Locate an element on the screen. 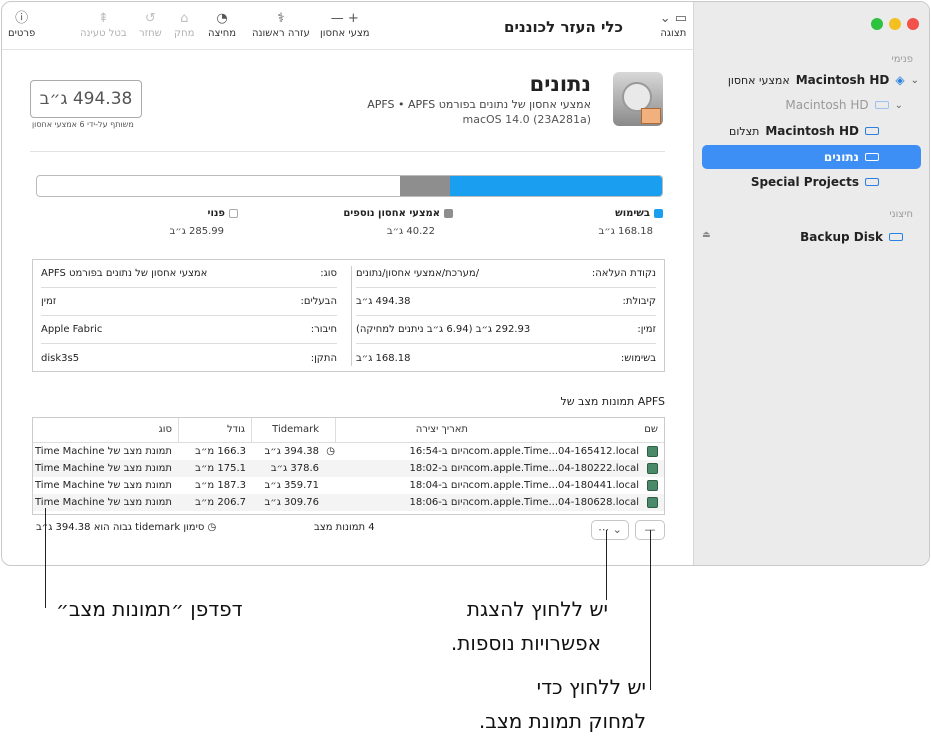 The height and width of the screenshot is (738, 931). info-cell: סוג: אמצעי אחסון של נתונים בפורמט APFS is located at coordinates (189, 274).